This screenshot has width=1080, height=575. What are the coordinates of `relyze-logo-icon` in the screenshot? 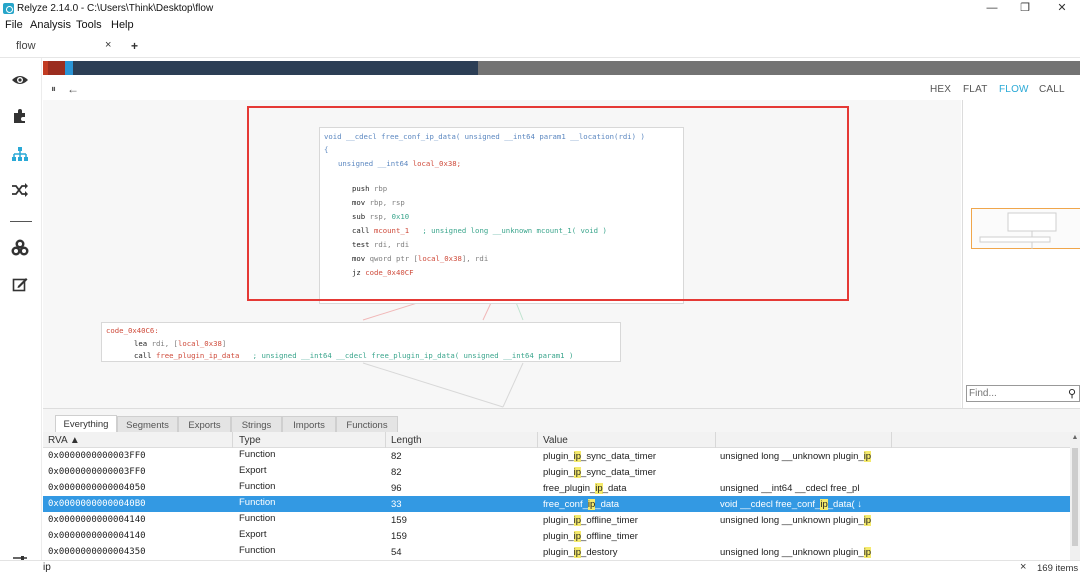 It's located at (8, 8).